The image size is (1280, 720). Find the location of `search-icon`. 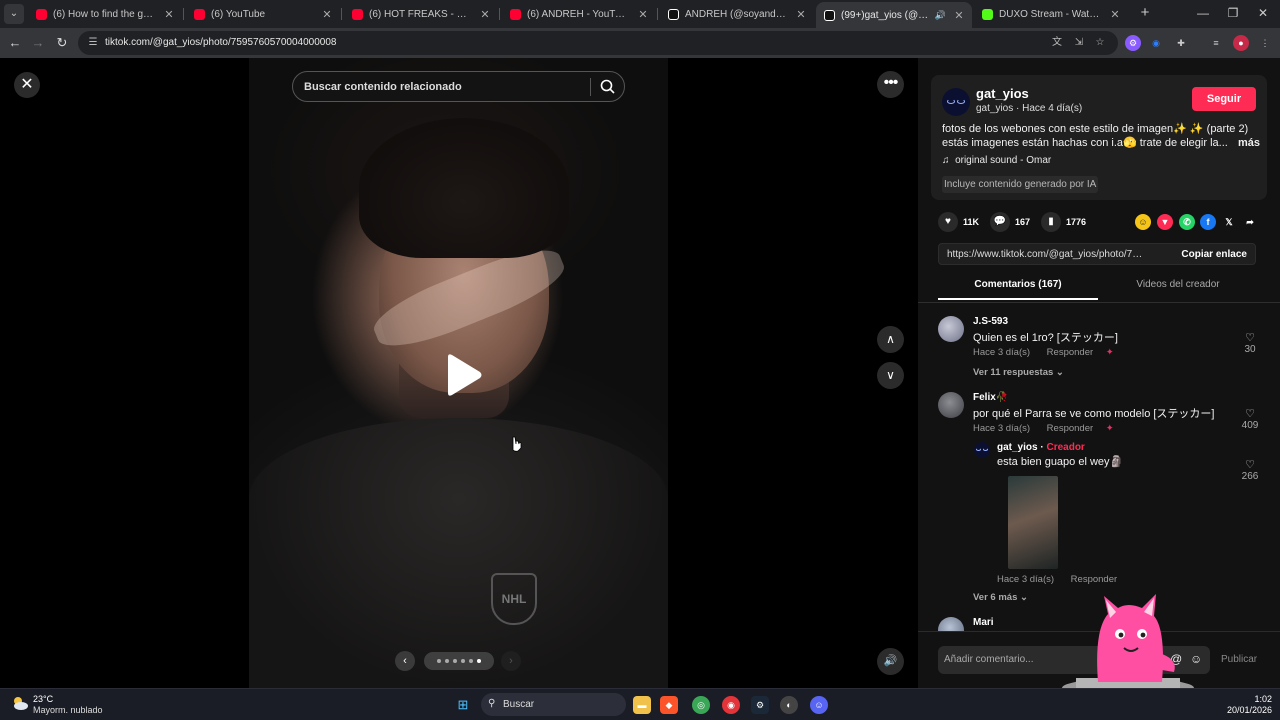

search-icon is located at coordinates (608, 87).